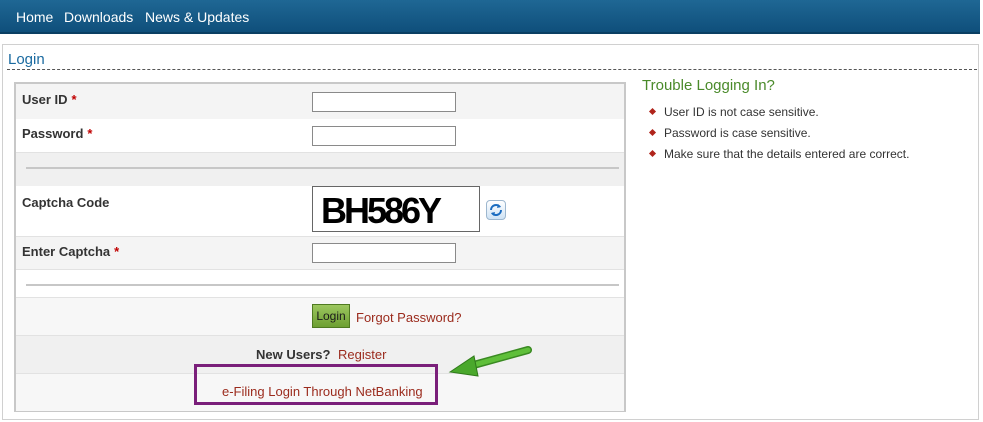 The height and width of the screenshot is (422, 983). What do you see at coordinates (53, 133) in the screenshot?
I see `password-label-text: Password` at bounding box center [53, 133].